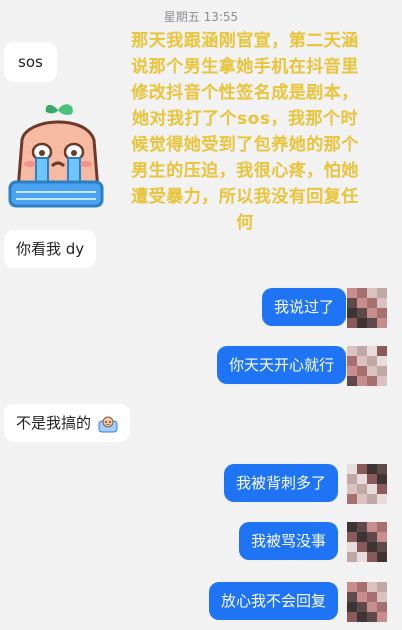  I want to click on message-text: 你天天开心就行, so click(281, 365).